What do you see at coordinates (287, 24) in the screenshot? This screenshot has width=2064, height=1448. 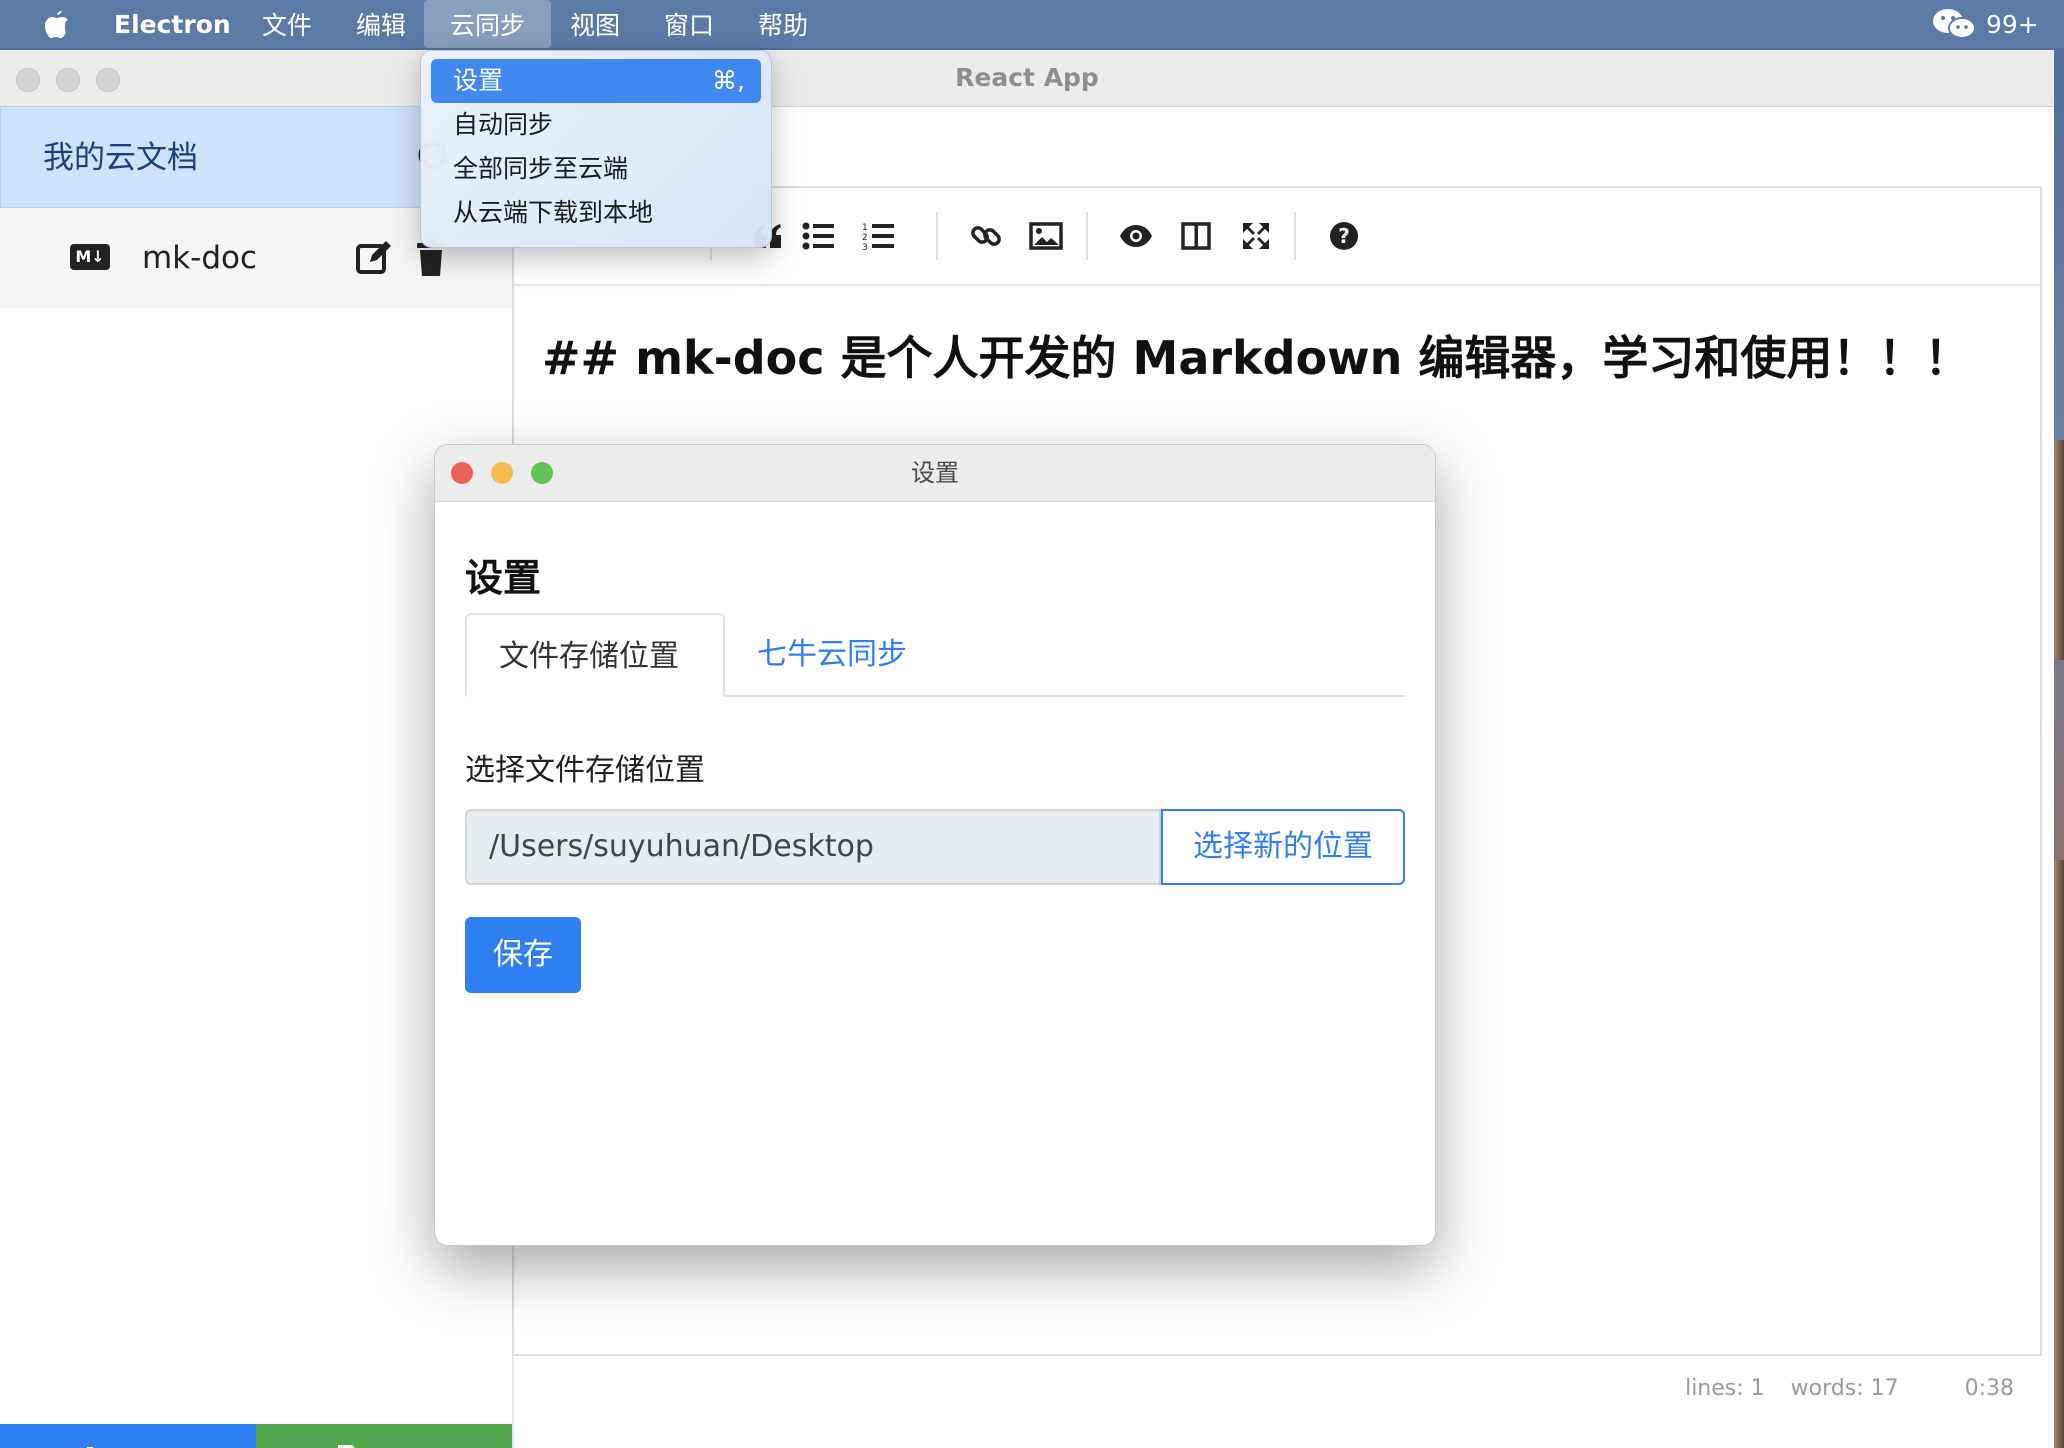 I see `menu-file: 文件` at bounding box center [287, 24].